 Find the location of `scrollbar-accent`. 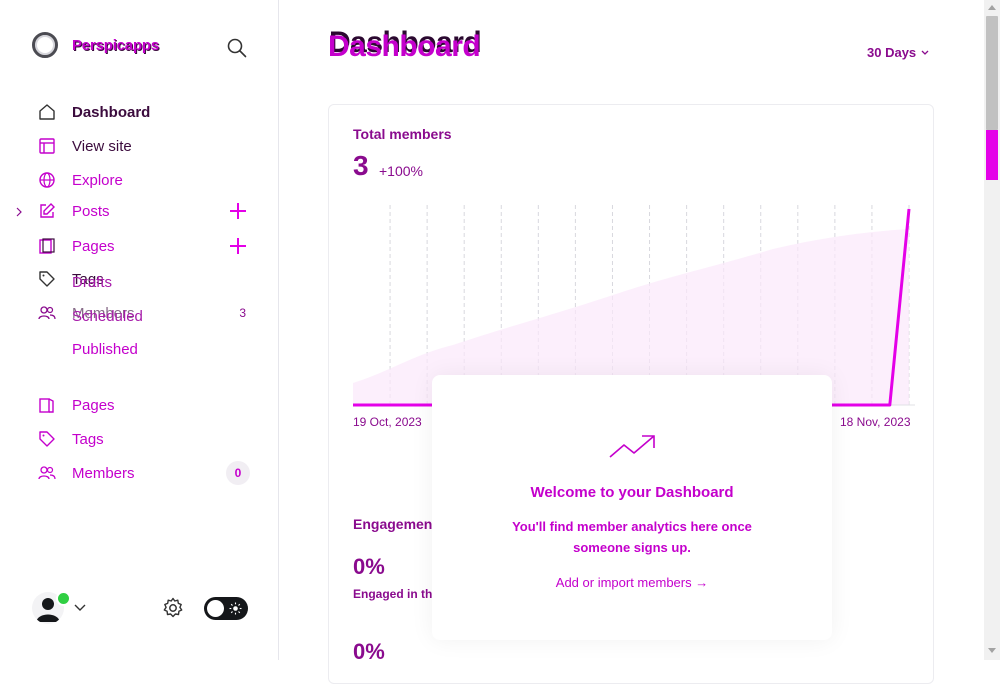

scrollbar-accent is located at coordinates (992, 155).